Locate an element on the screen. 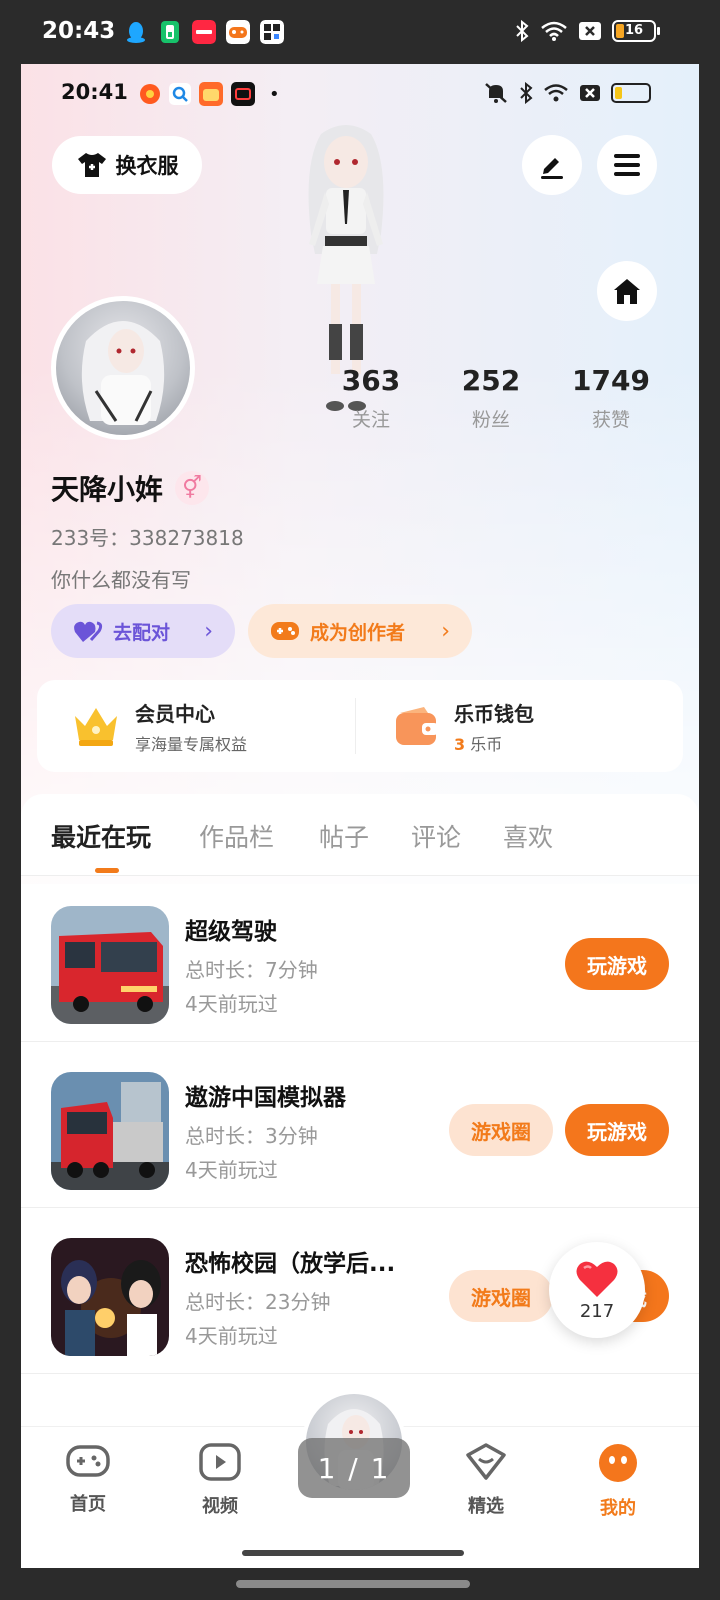 Image resolution: width=720 pixels, height=1600 pixels. outer-status-right: 16 is located at coordinates (587, 31).